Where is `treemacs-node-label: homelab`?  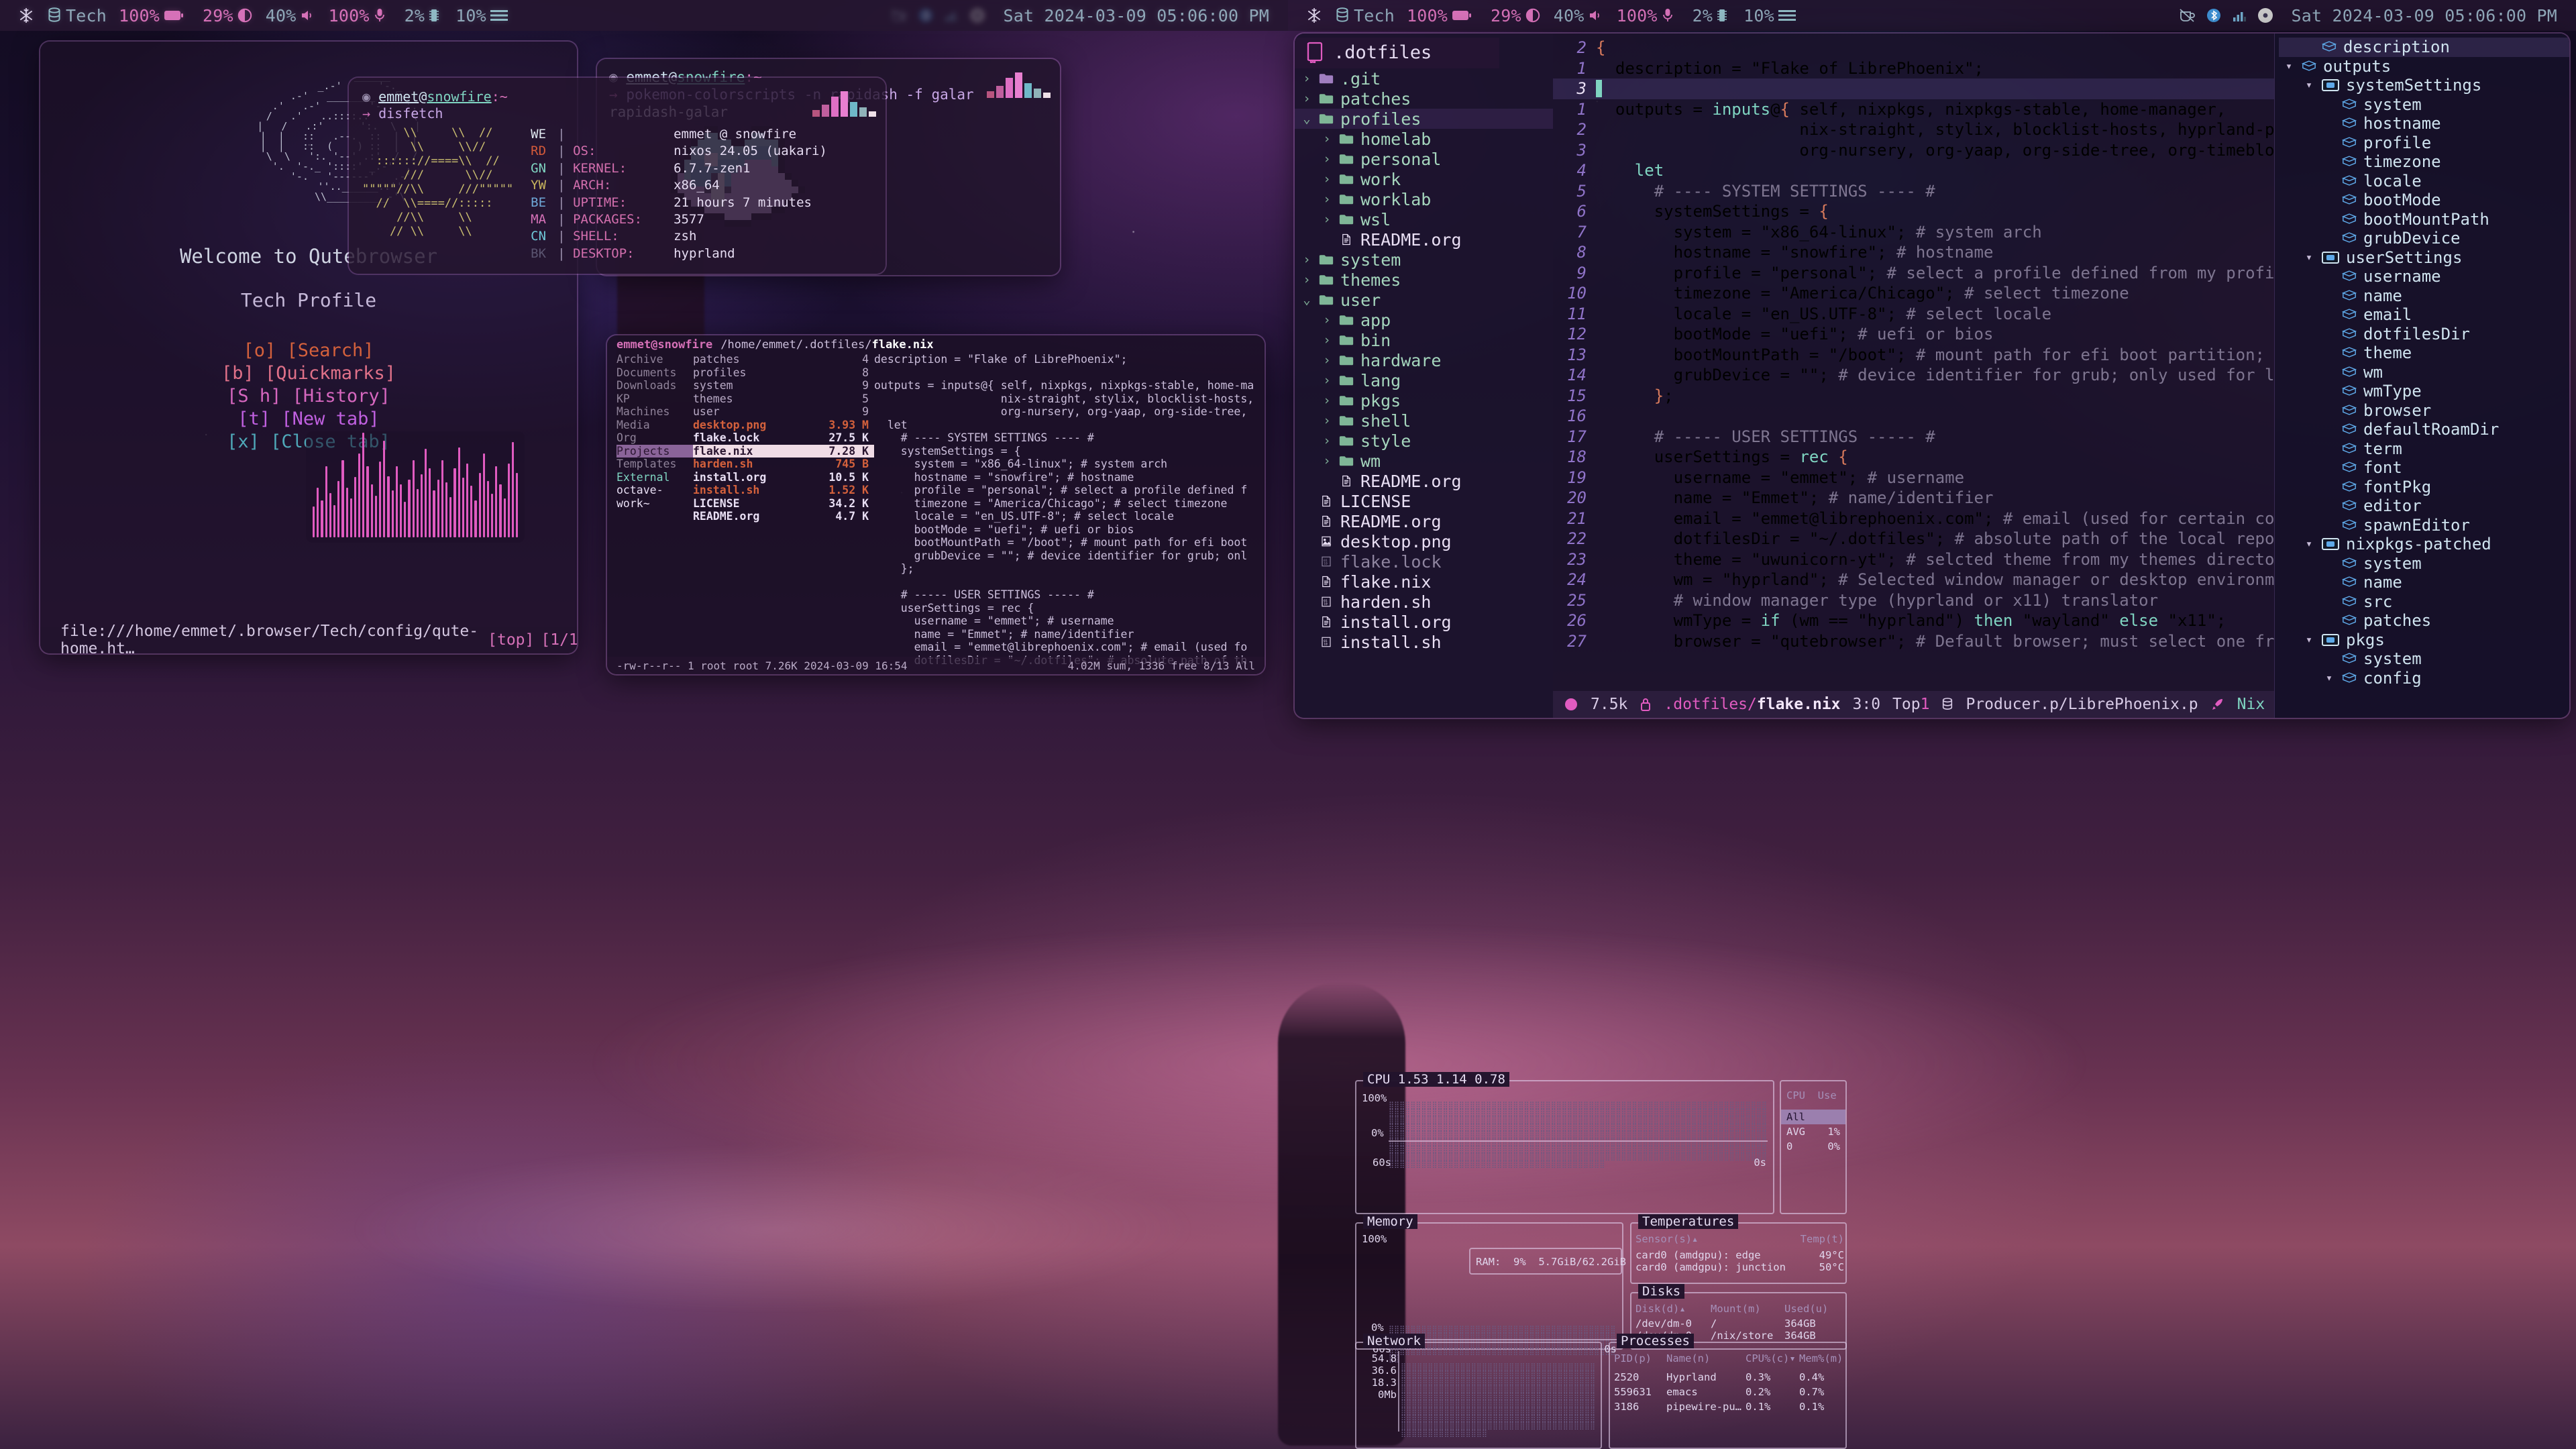 treemacs-node-label: homelab is located at coordinates (1395, 139).